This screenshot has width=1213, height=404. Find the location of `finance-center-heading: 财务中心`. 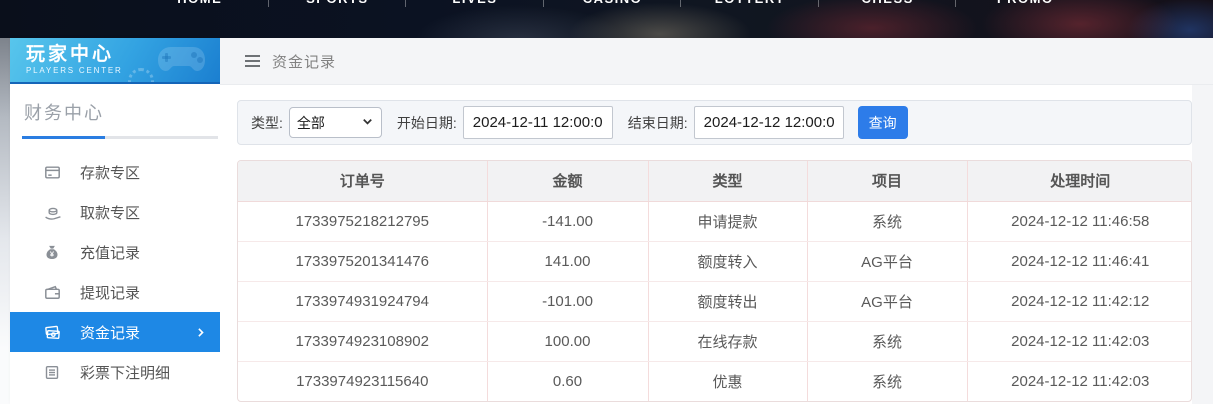

finance-center-heading: 财务中心 is located at coordinates (64, 113).